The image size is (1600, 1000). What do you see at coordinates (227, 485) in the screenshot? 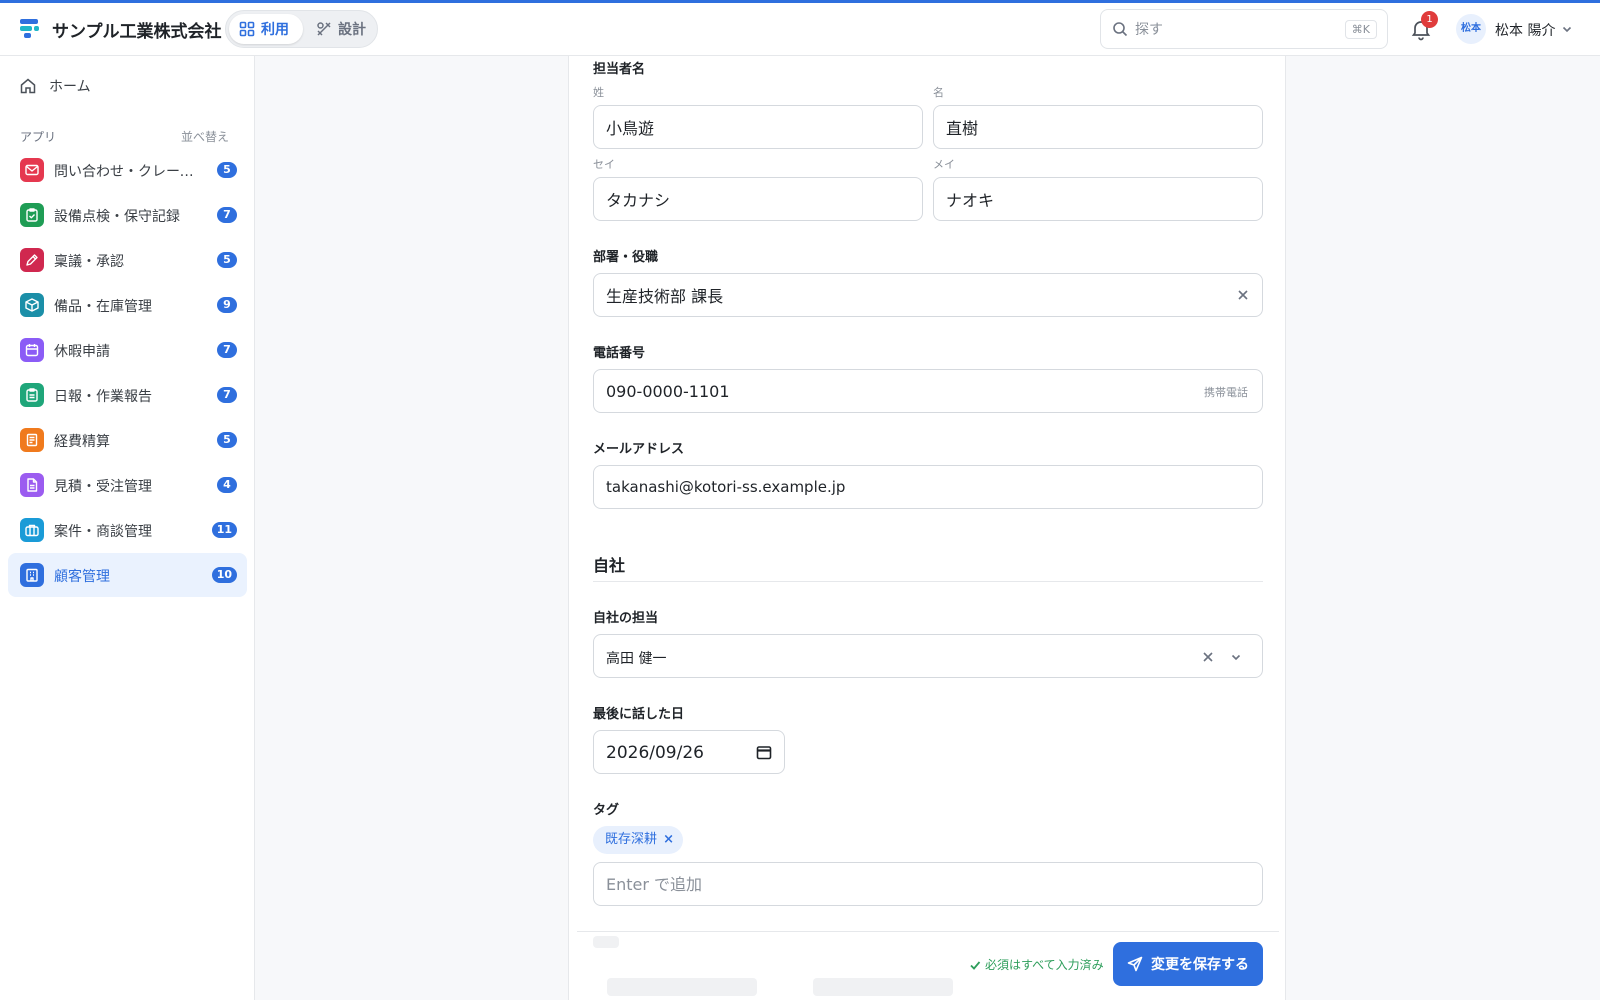
I see `sidebar-app-count-badge: 4` at bounding box center [227, 485].